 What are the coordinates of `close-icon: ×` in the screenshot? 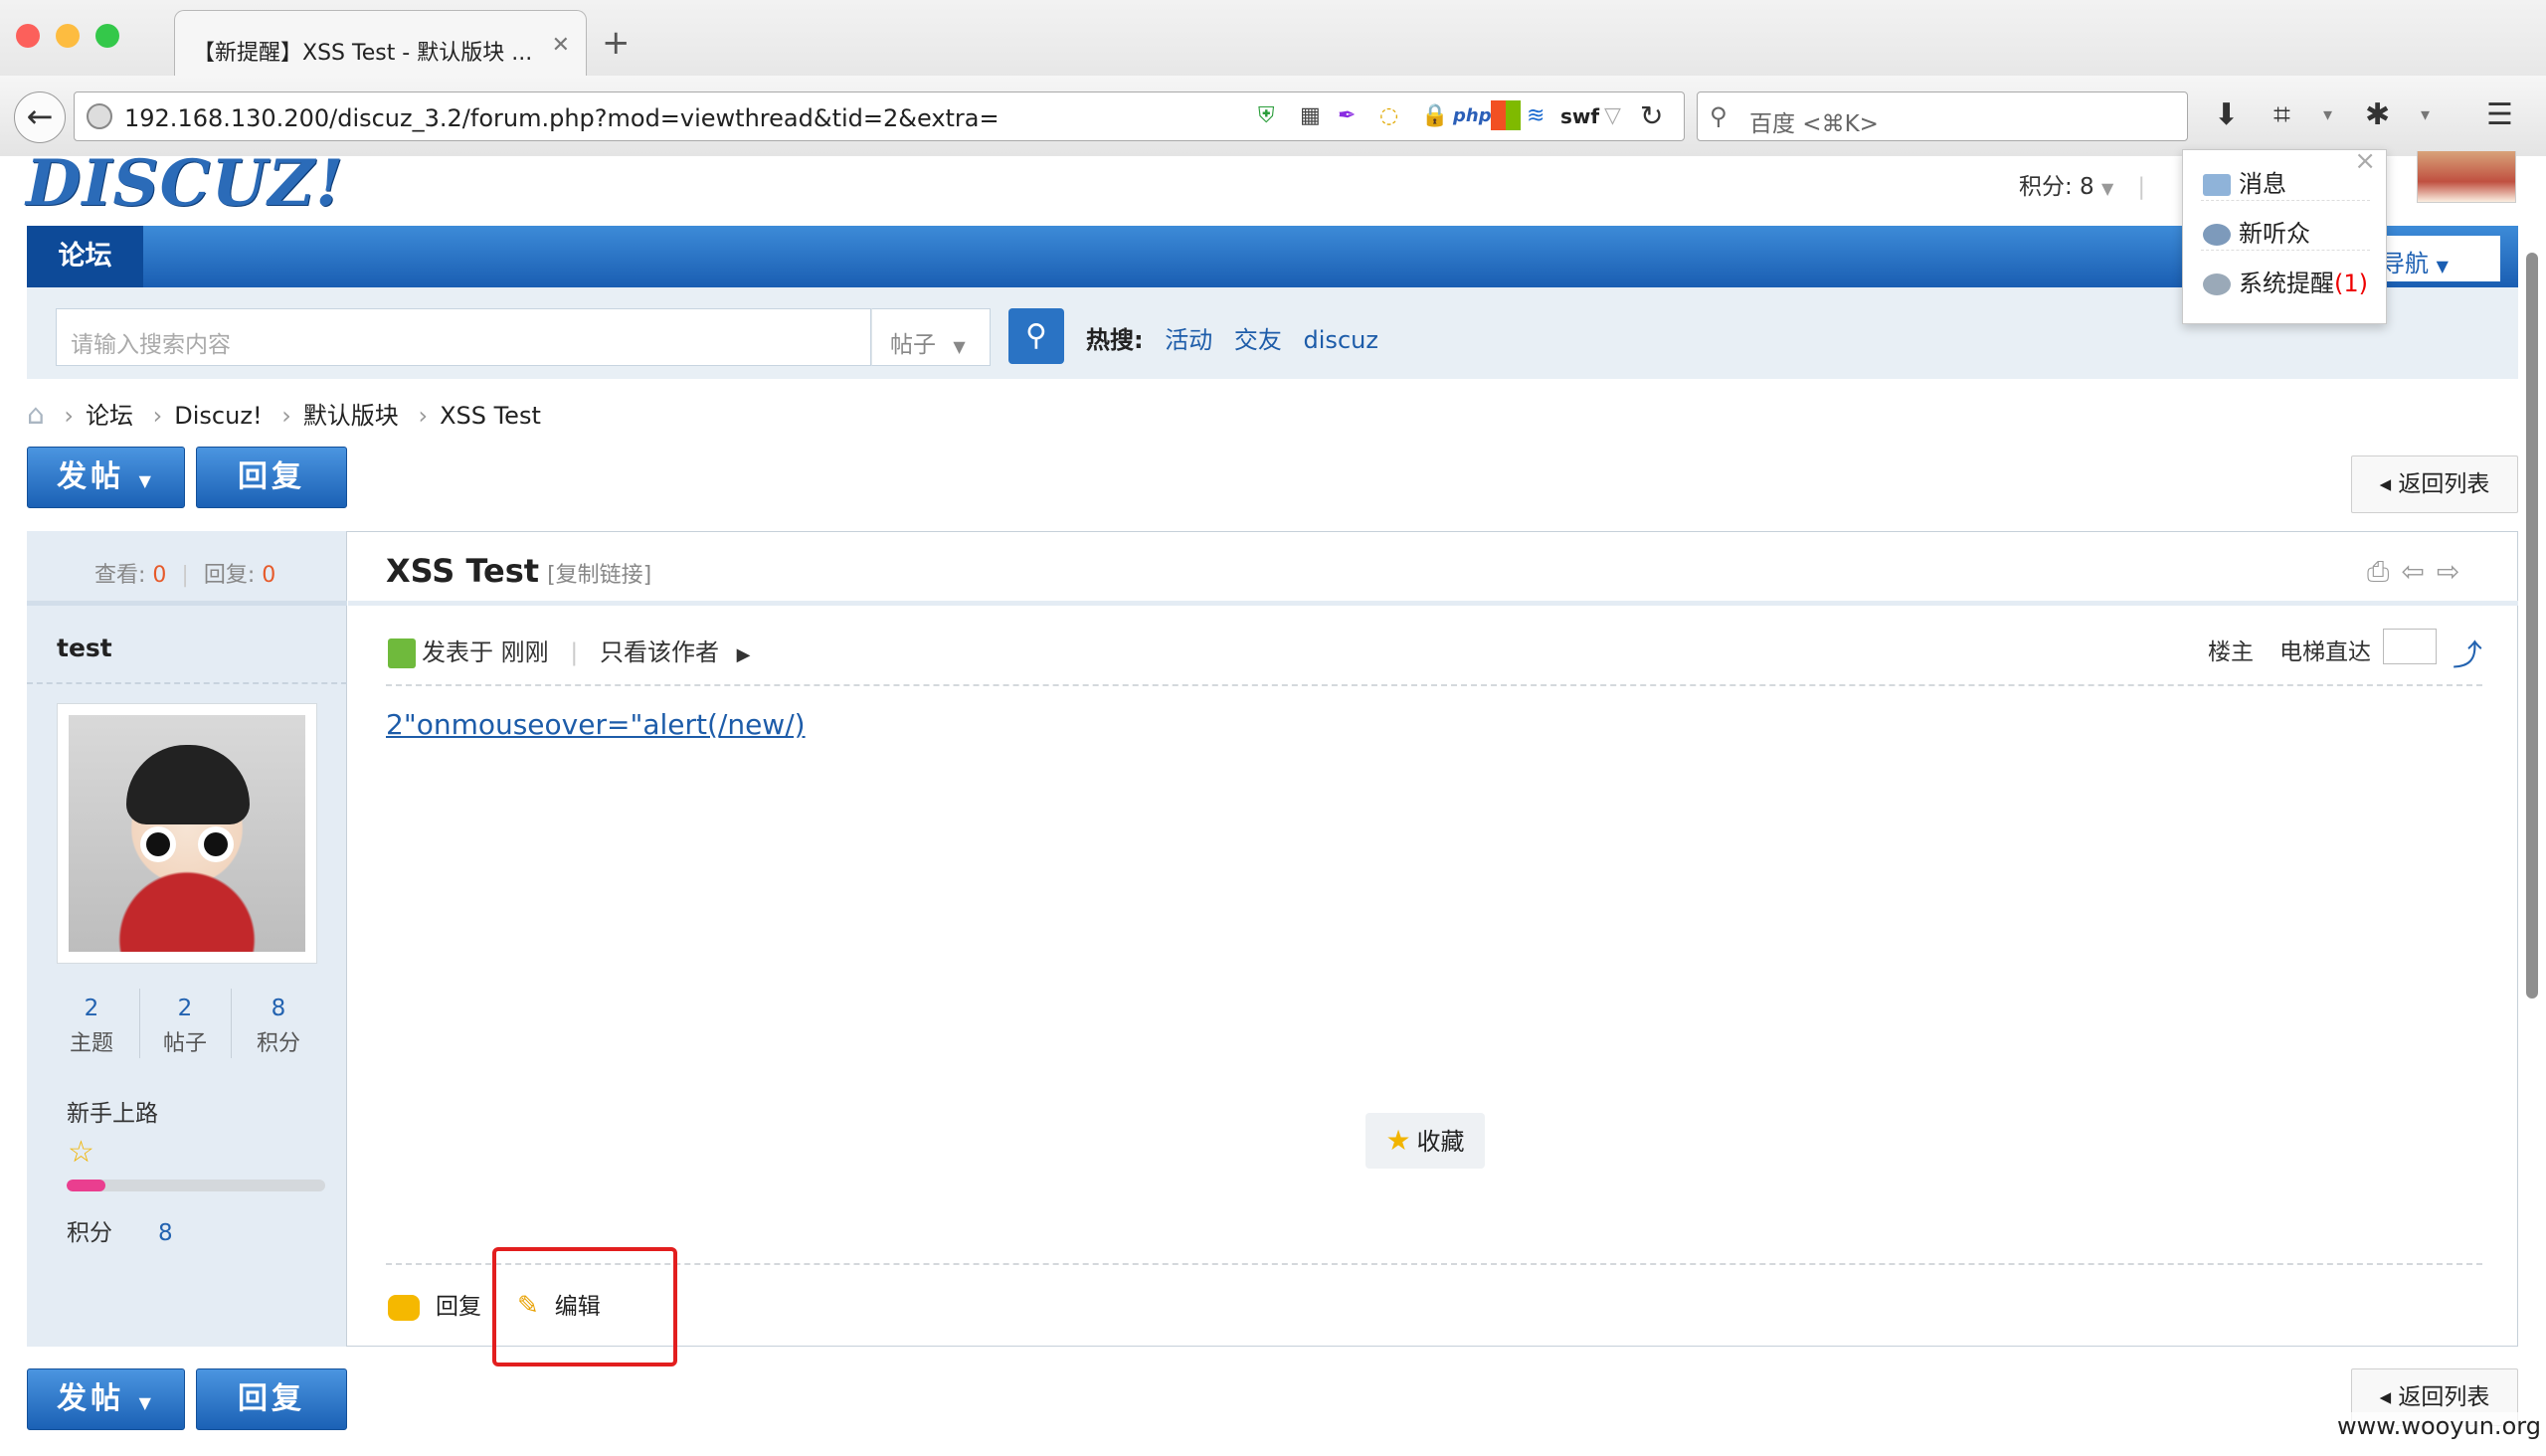 It's located at (2365, 161).